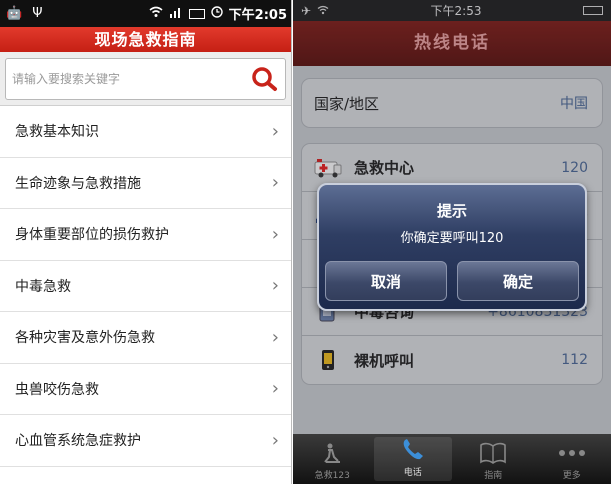 Image resolution: width=611 pixels, height=484 pixels. What do you see at coordinates (452, 43) in the screenshot?
I see `page-title: 热线电话` at bounding box center [452, 43].